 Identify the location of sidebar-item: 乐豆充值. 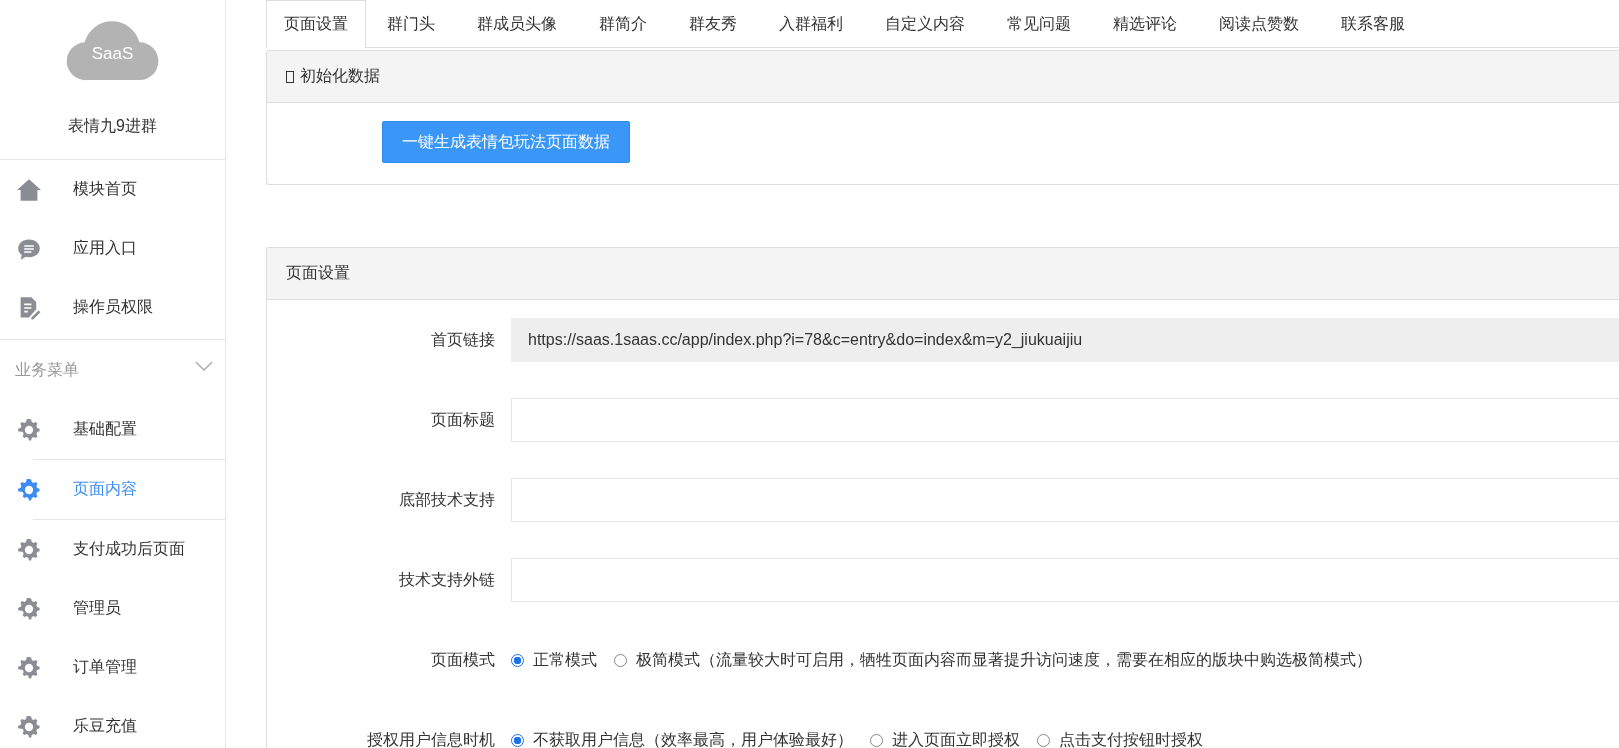
(105, 726).